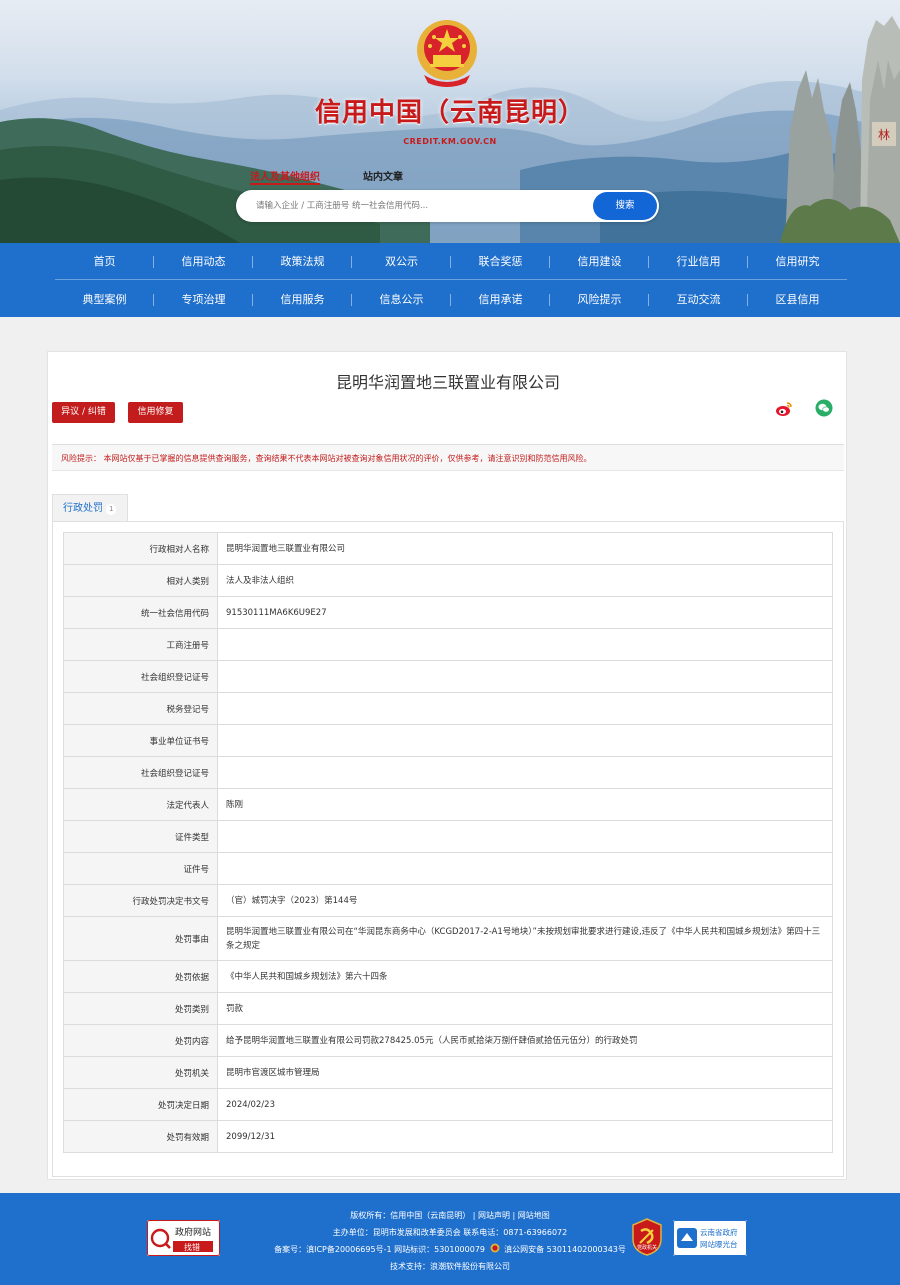  Describe the element at coordinates (449, 113) in the screenshot. I see `site-title: 信用中国（云南昆明）` at that location.